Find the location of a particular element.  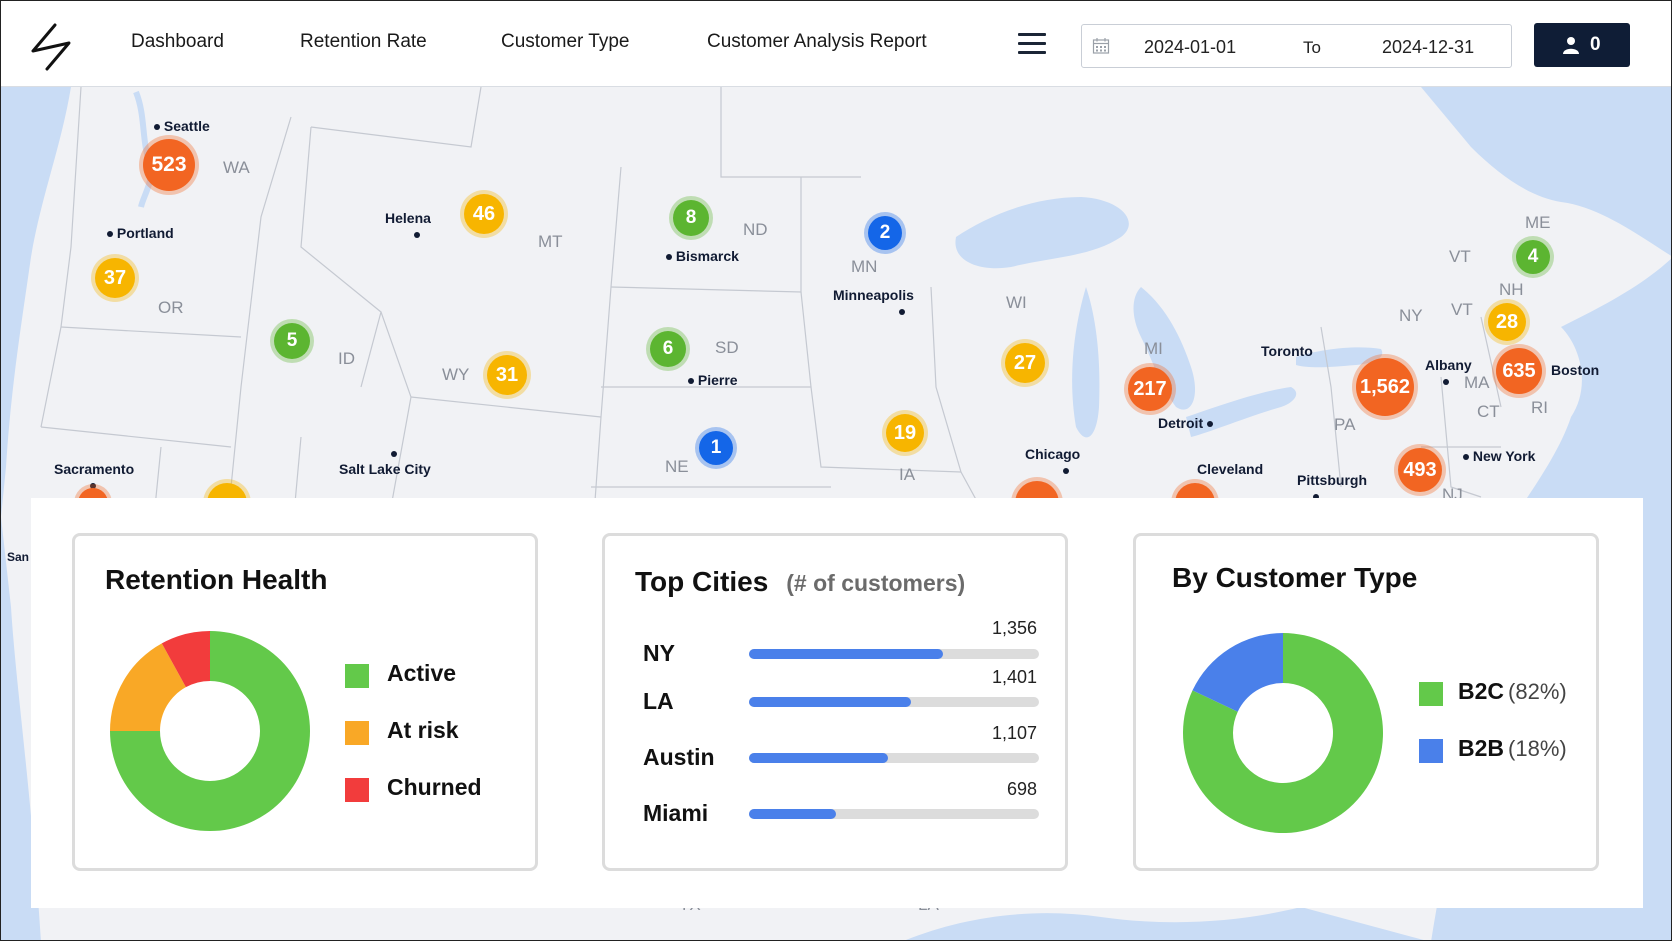

city-label: Albany is located at coordinates (1448, 373).